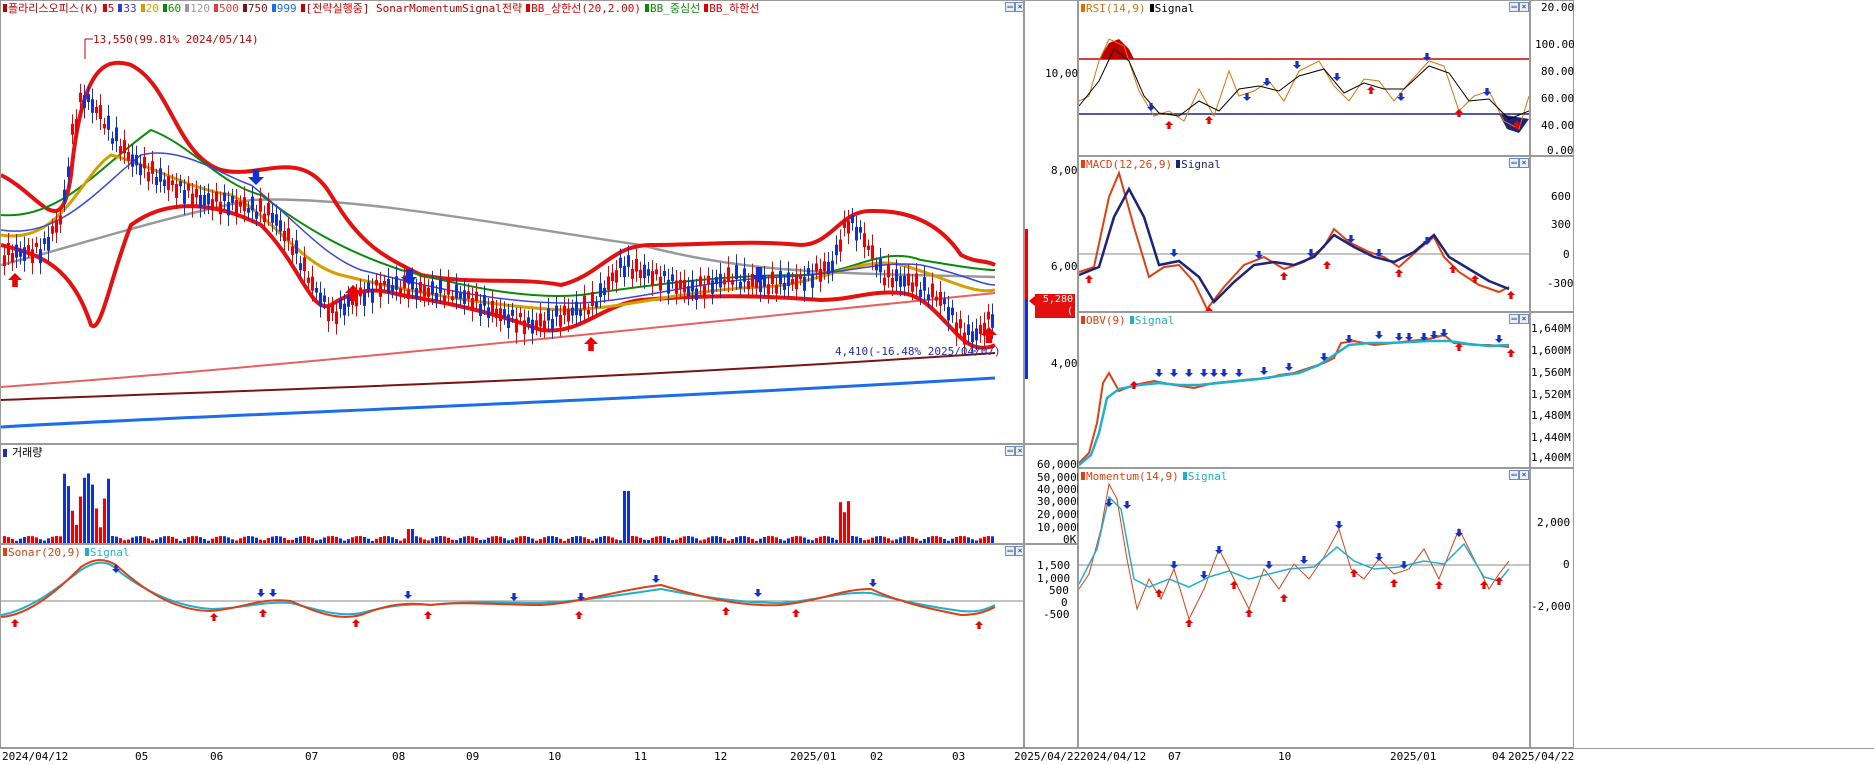 The width and height of the screenshot is (1874, 764). I want to click on momentum-pane: Momentum(14,9) Signal ▭ ×, so click(1304, 608).